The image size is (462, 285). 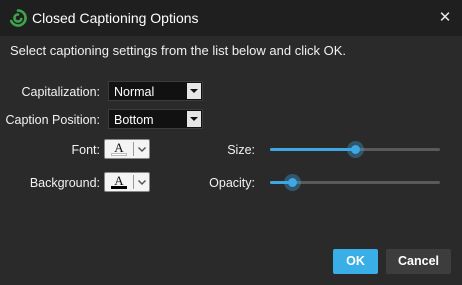 What do you see at coordinates (241, 150) in the screenshot?
I see `size-label: Size:` at bounding box center [241, 150].